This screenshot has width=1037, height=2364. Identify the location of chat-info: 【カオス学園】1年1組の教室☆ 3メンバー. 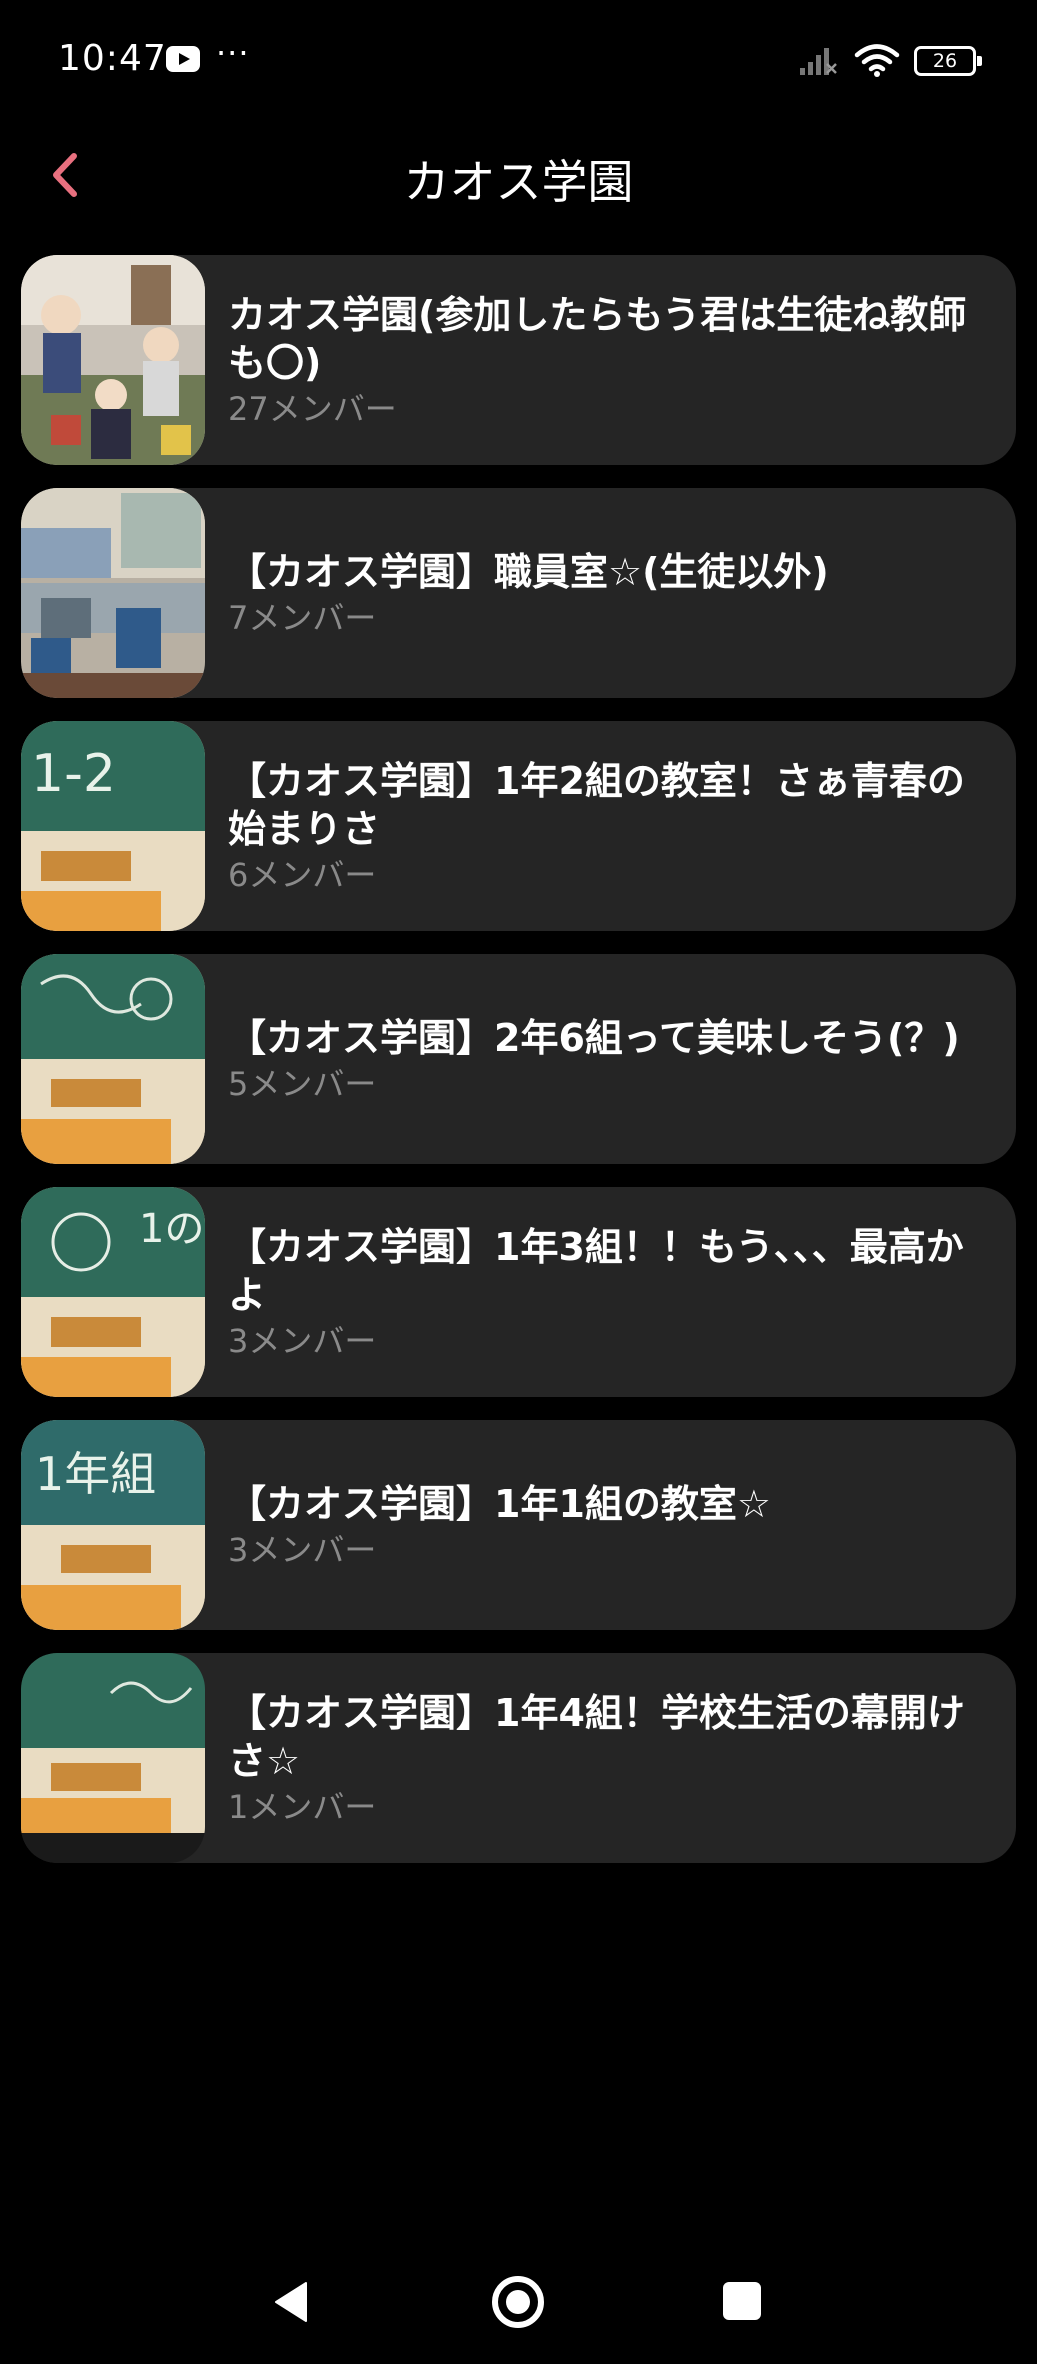
(613, 1525).